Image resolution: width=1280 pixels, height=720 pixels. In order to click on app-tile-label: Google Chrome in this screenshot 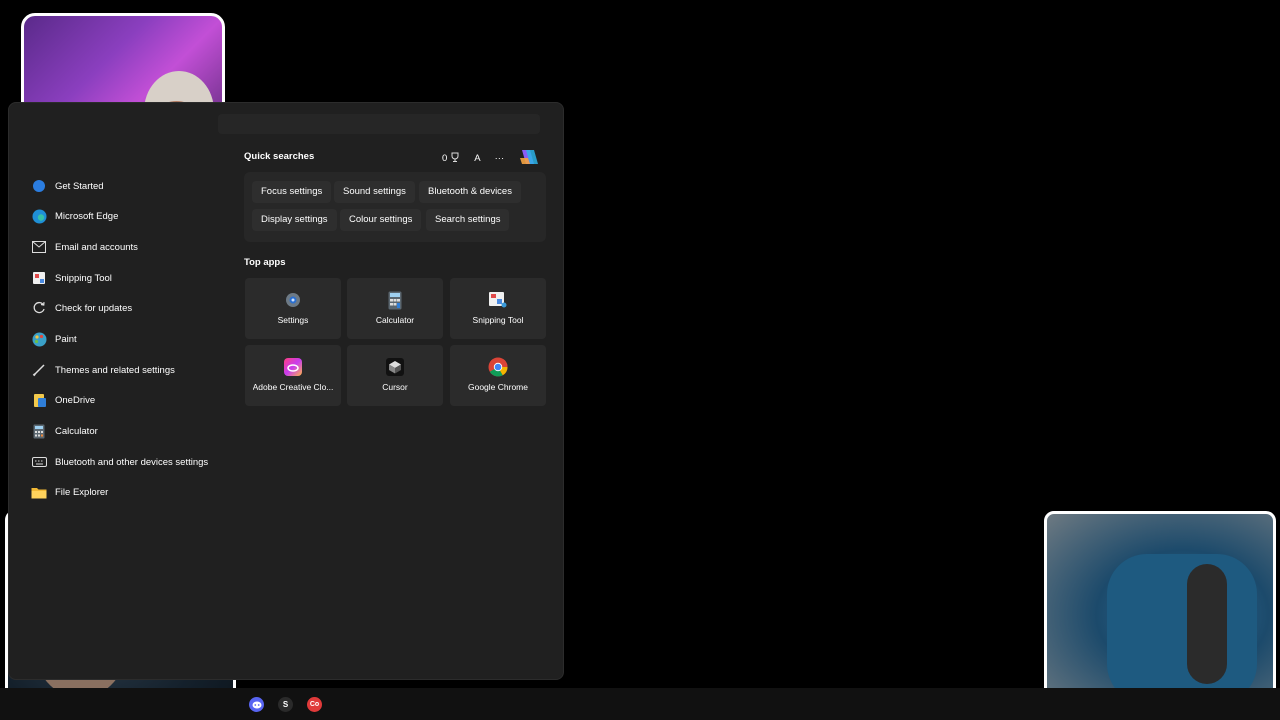, I will do `click(497, 387)`.